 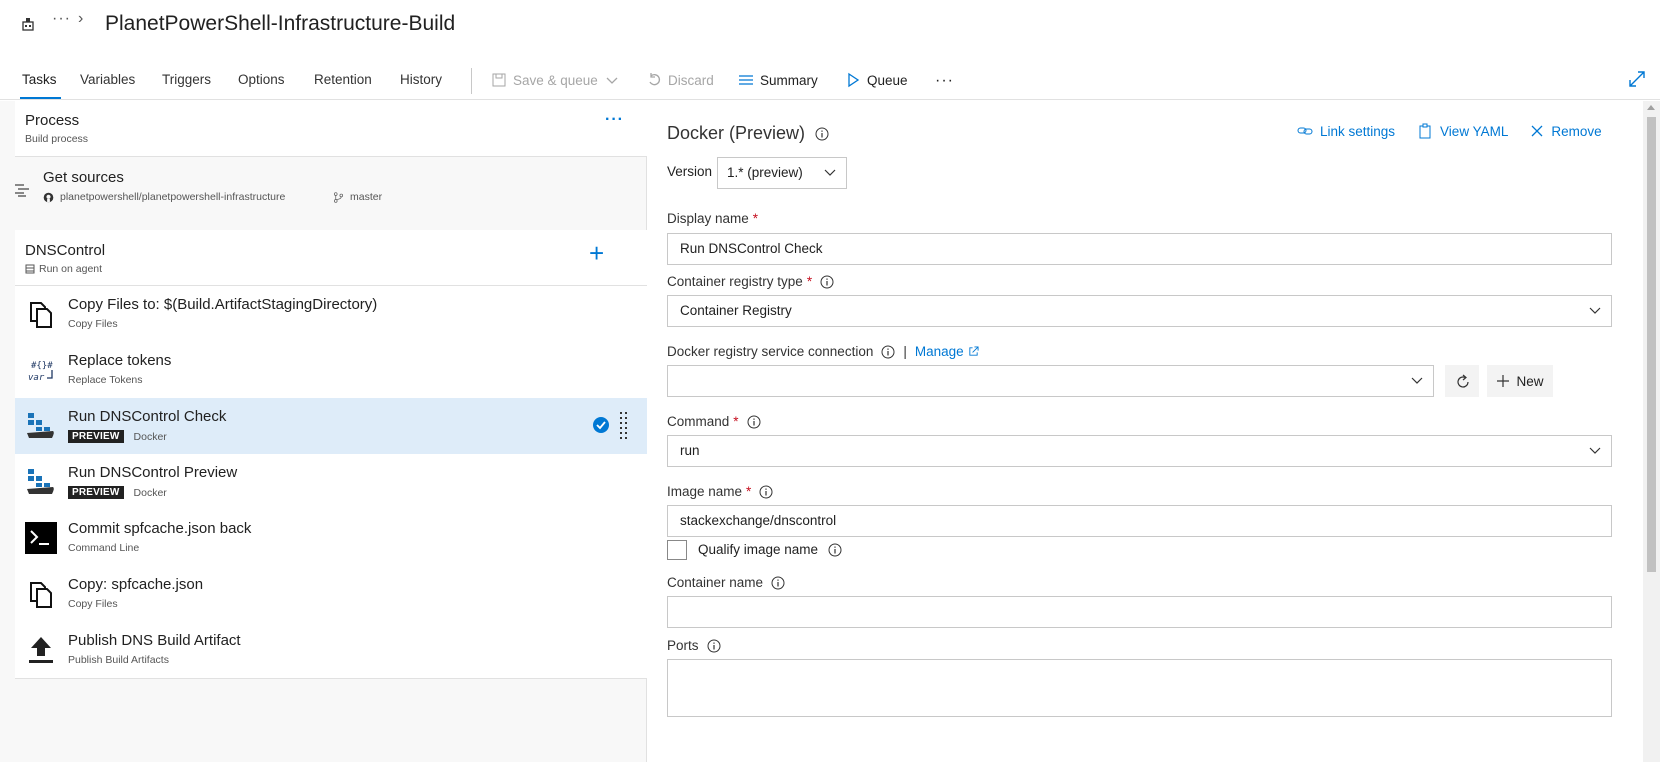 What do you see at coordinates (104, 548) in the screenshot?
I see `task-subtitle: Command Line` at bounding box center [104, 548].